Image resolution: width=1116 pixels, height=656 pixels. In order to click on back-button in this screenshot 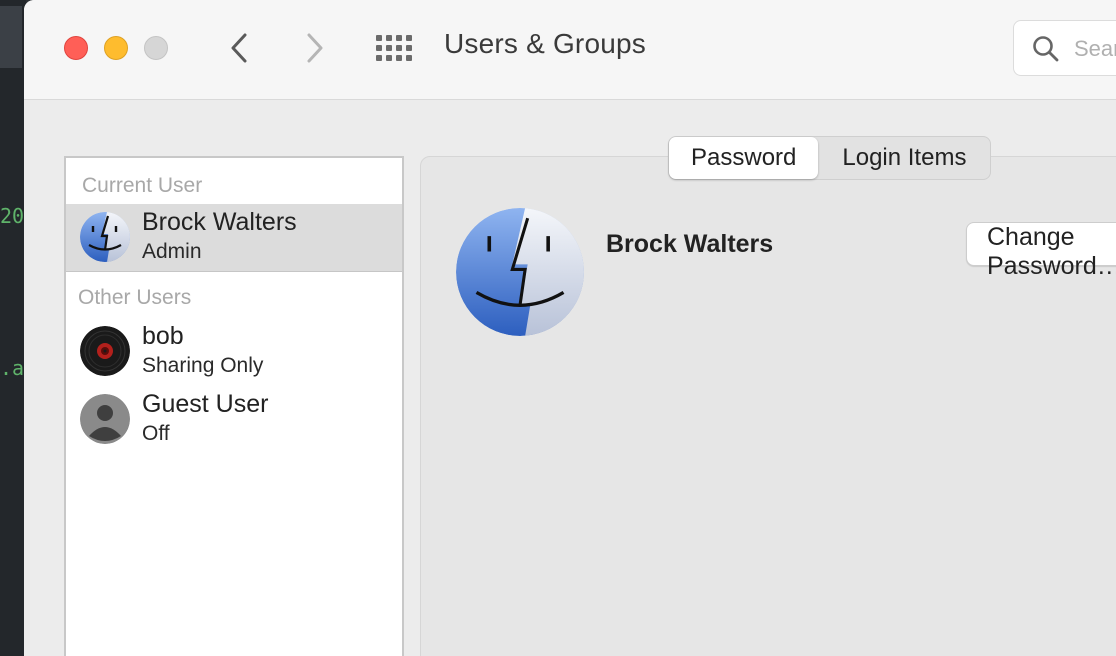, I will do `click(239, 48)`.